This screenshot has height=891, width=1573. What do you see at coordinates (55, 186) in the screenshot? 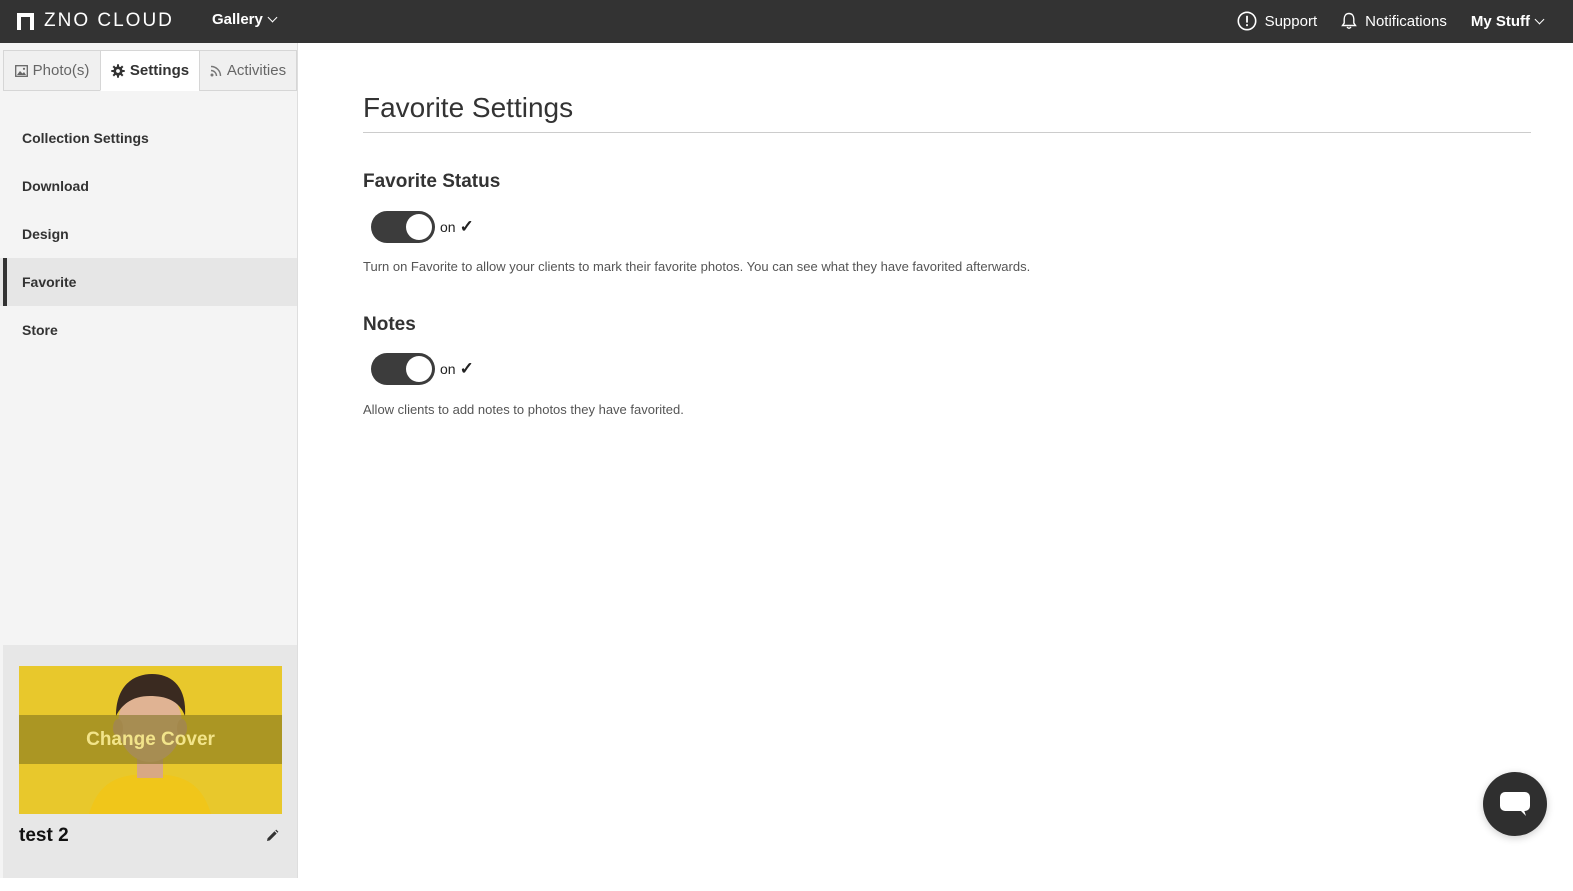
I see `sidebar-item-label: Download` at bounding box center [55, 186].